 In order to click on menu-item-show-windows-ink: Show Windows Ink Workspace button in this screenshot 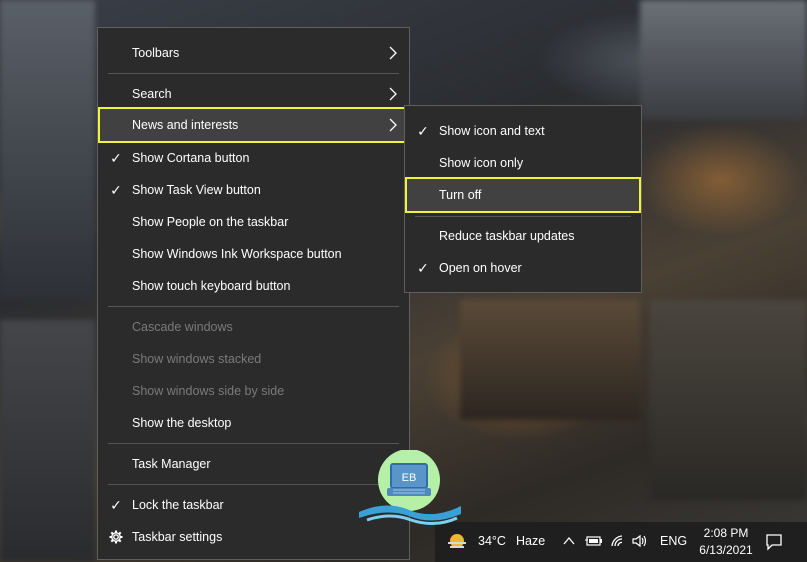, I will do `click(253, 254)`.